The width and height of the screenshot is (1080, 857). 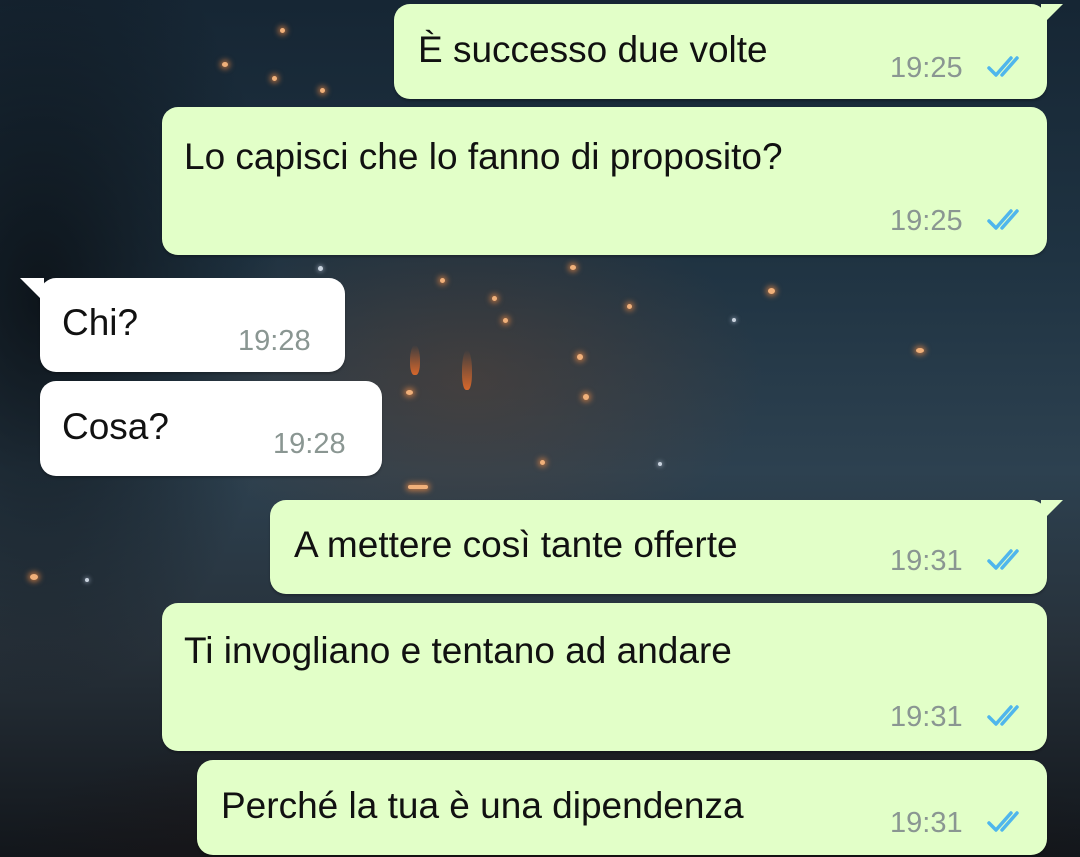 What do you see at coordinates (604, 677) in the screenshot?
I see `message-bubble-outgoing: Ti invogliano e tentano ad andare 19:31` at bounding box center [604, 677].